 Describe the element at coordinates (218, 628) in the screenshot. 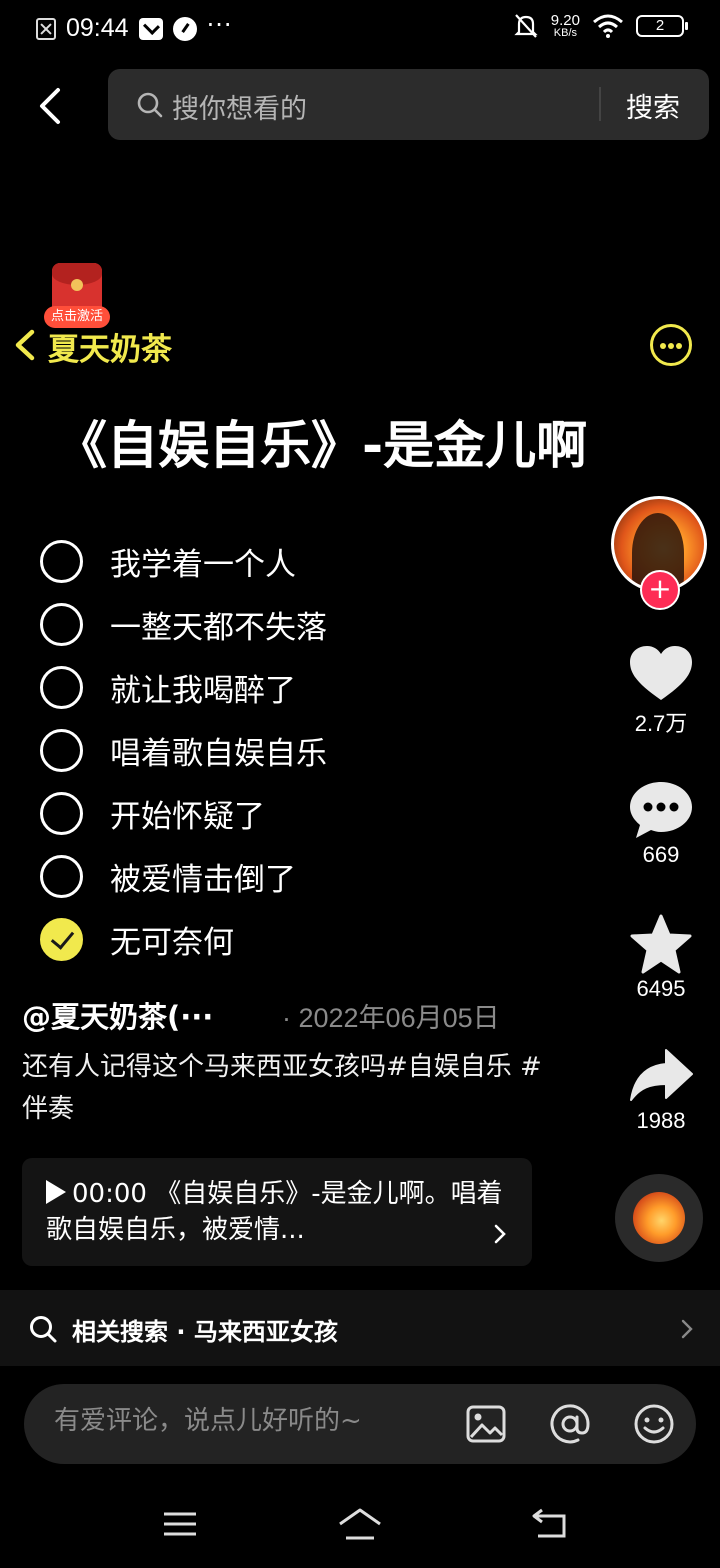

I see `lyric-text: 一整天都不失落` at that location.